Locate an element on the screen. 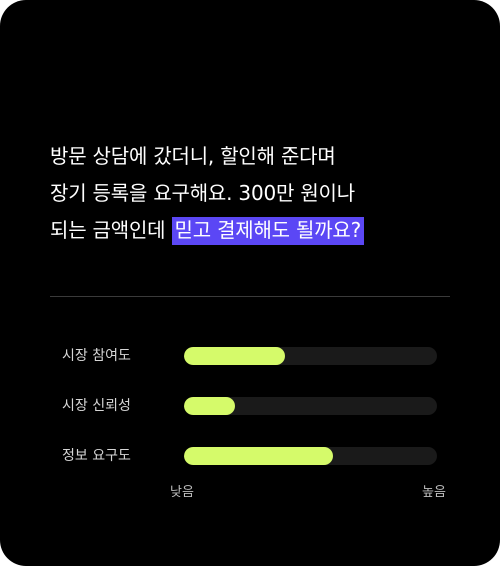 The width and height of the screenshot is (500, 566). question-highlight: 믿고 결제해도 될까요? is located at coordinates (268, 231).